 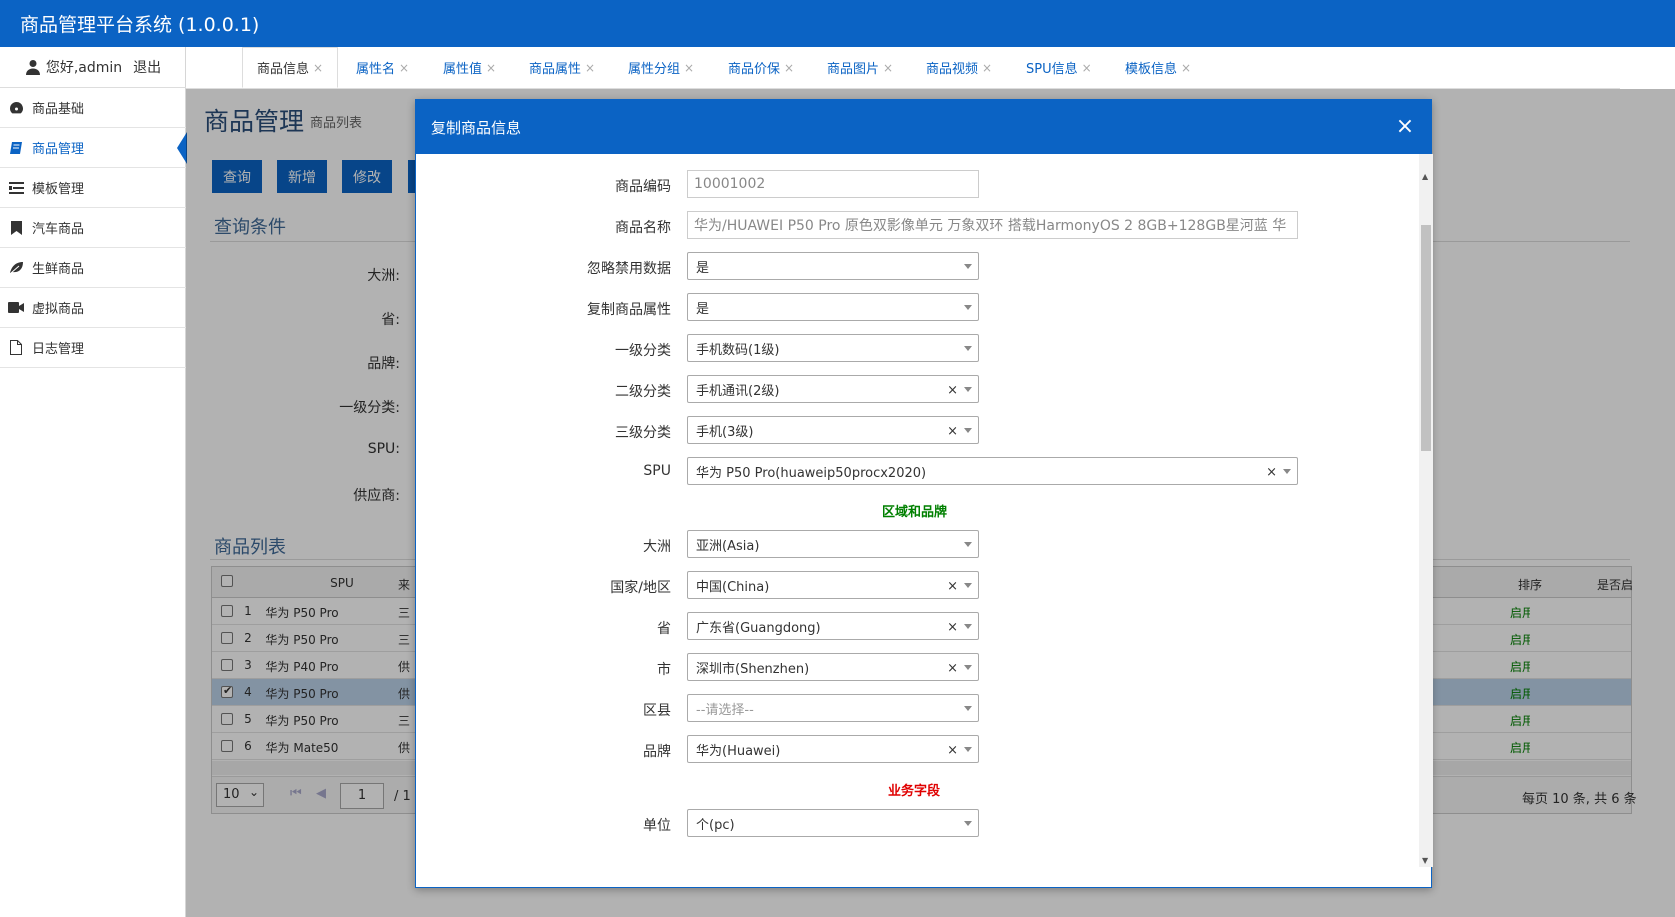 I want to click on select-value: 手机(3级), so click(x=725, y=432).